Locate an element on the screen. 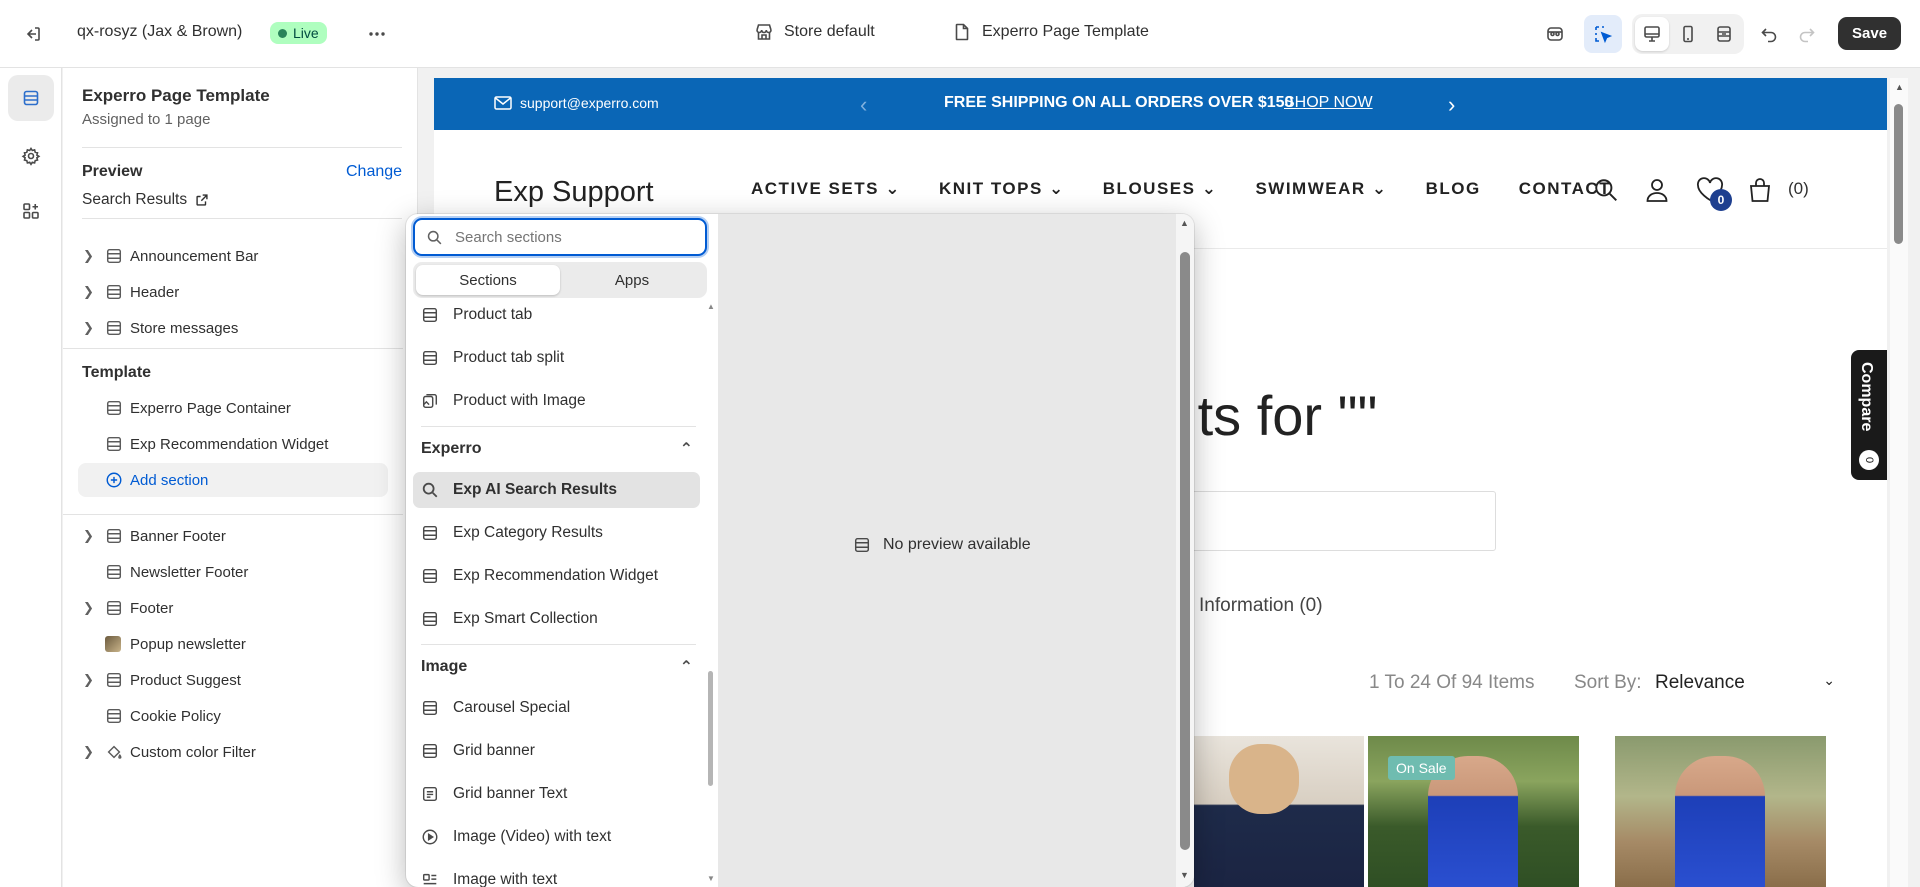  list-item-grid-banner-text: Grid banner Text is located at coordinates (556, 794).